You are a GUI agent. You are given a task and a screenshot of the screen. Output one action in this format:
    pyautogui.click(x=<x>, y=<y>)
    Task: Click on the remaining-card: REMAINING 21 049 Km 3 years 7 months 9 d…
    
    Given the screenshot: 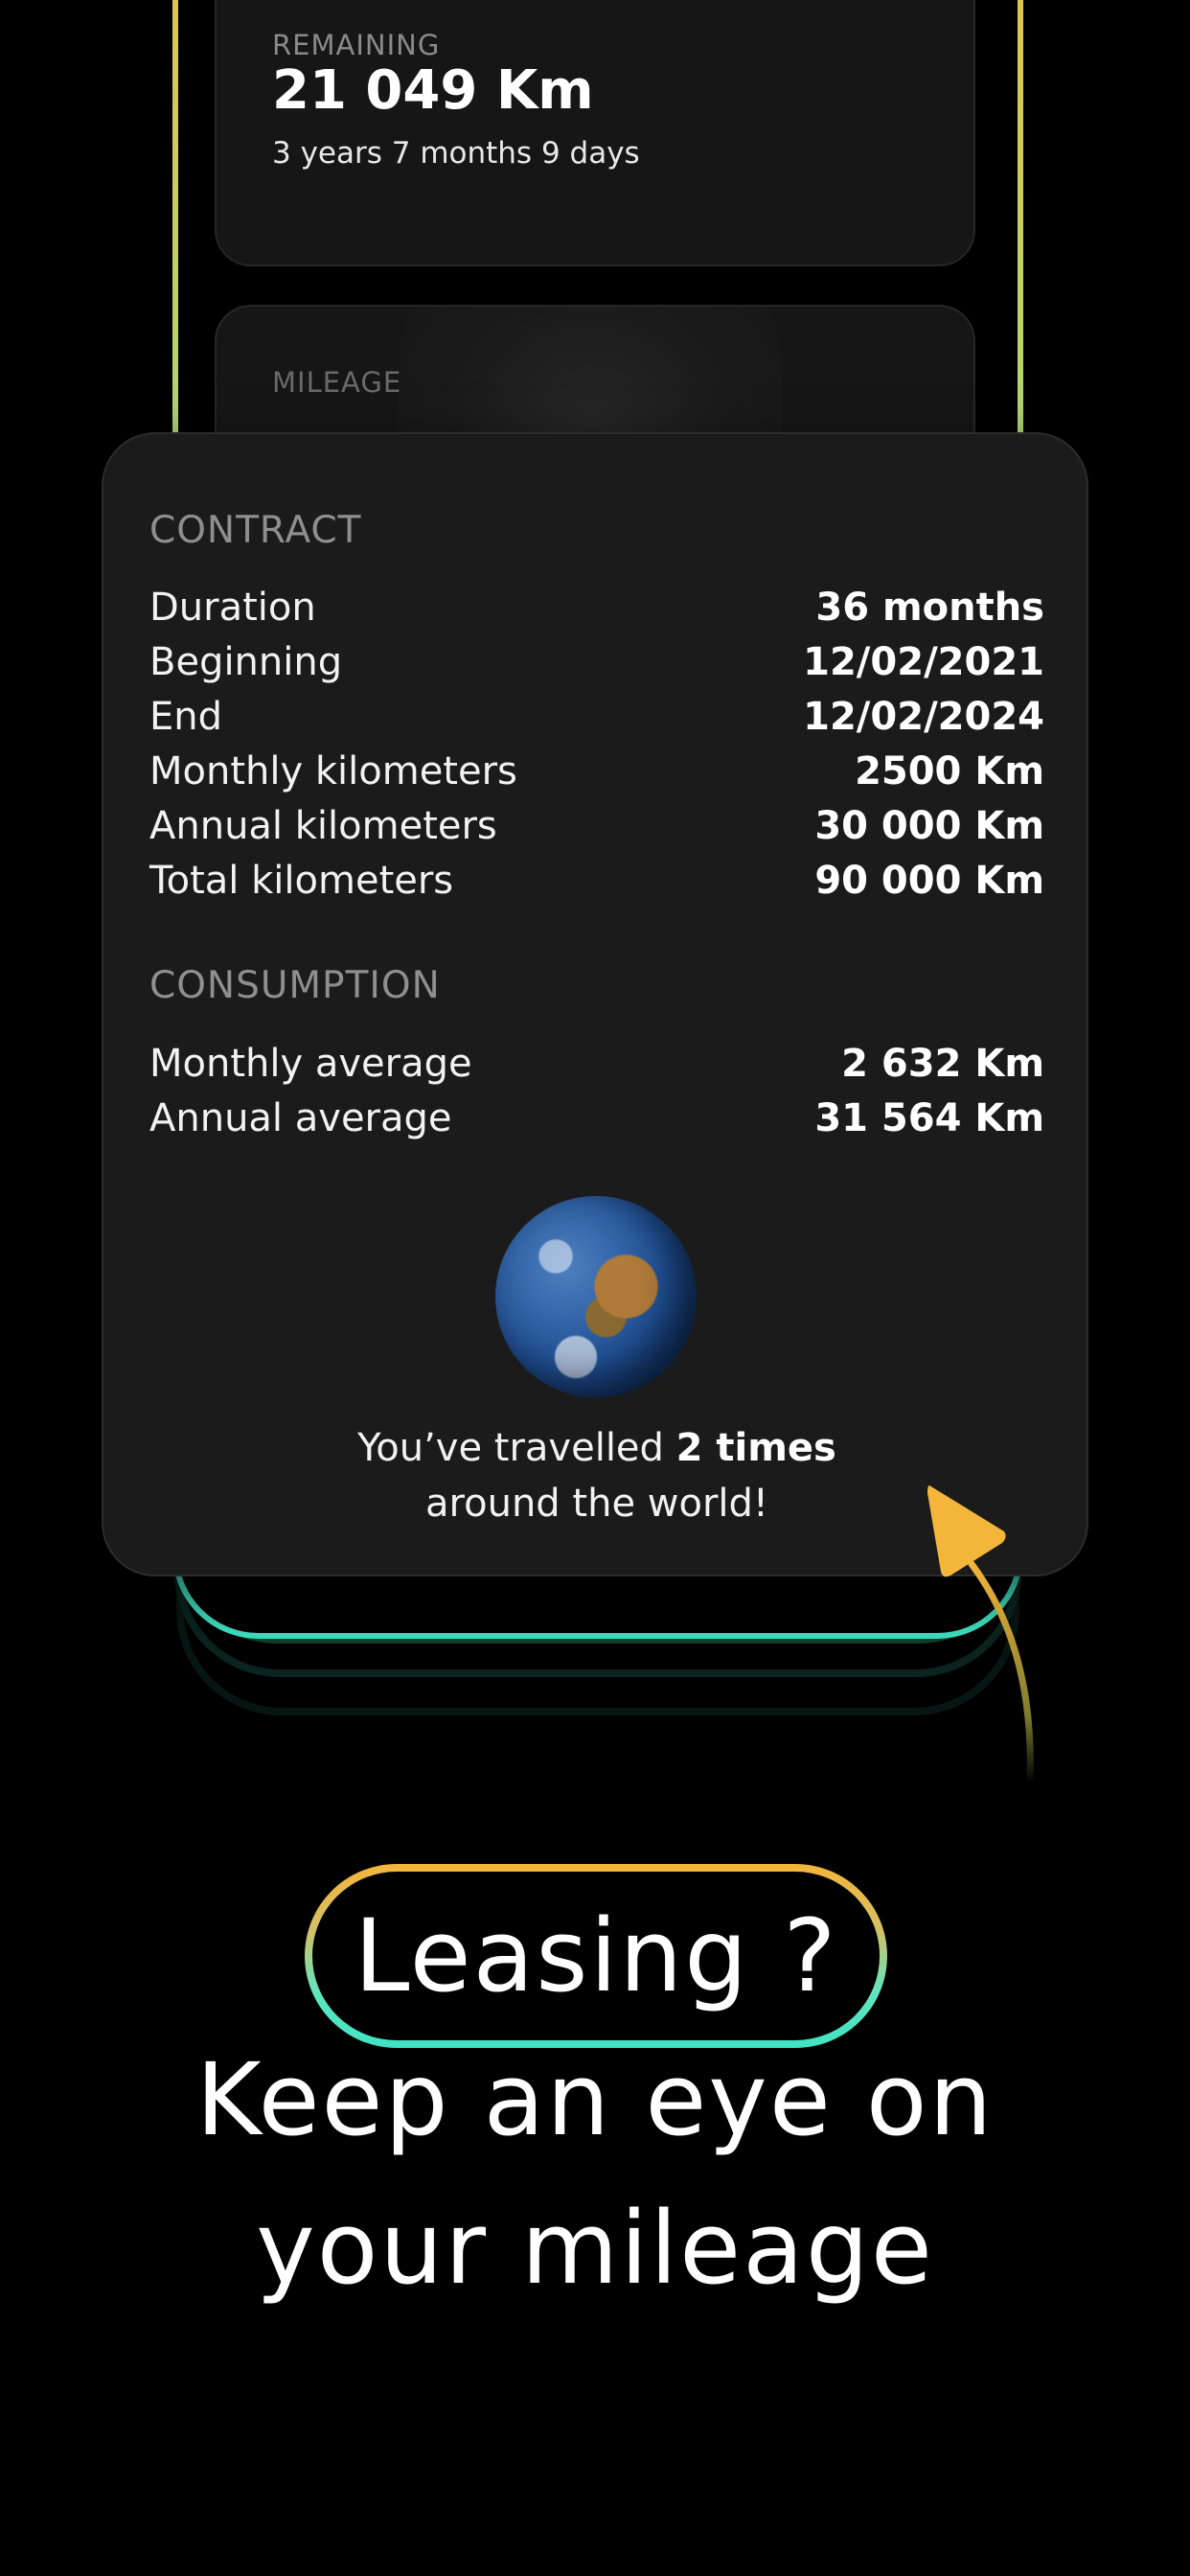 What is the action you would take?
    pyautogui.click(x=595, y=133)
    